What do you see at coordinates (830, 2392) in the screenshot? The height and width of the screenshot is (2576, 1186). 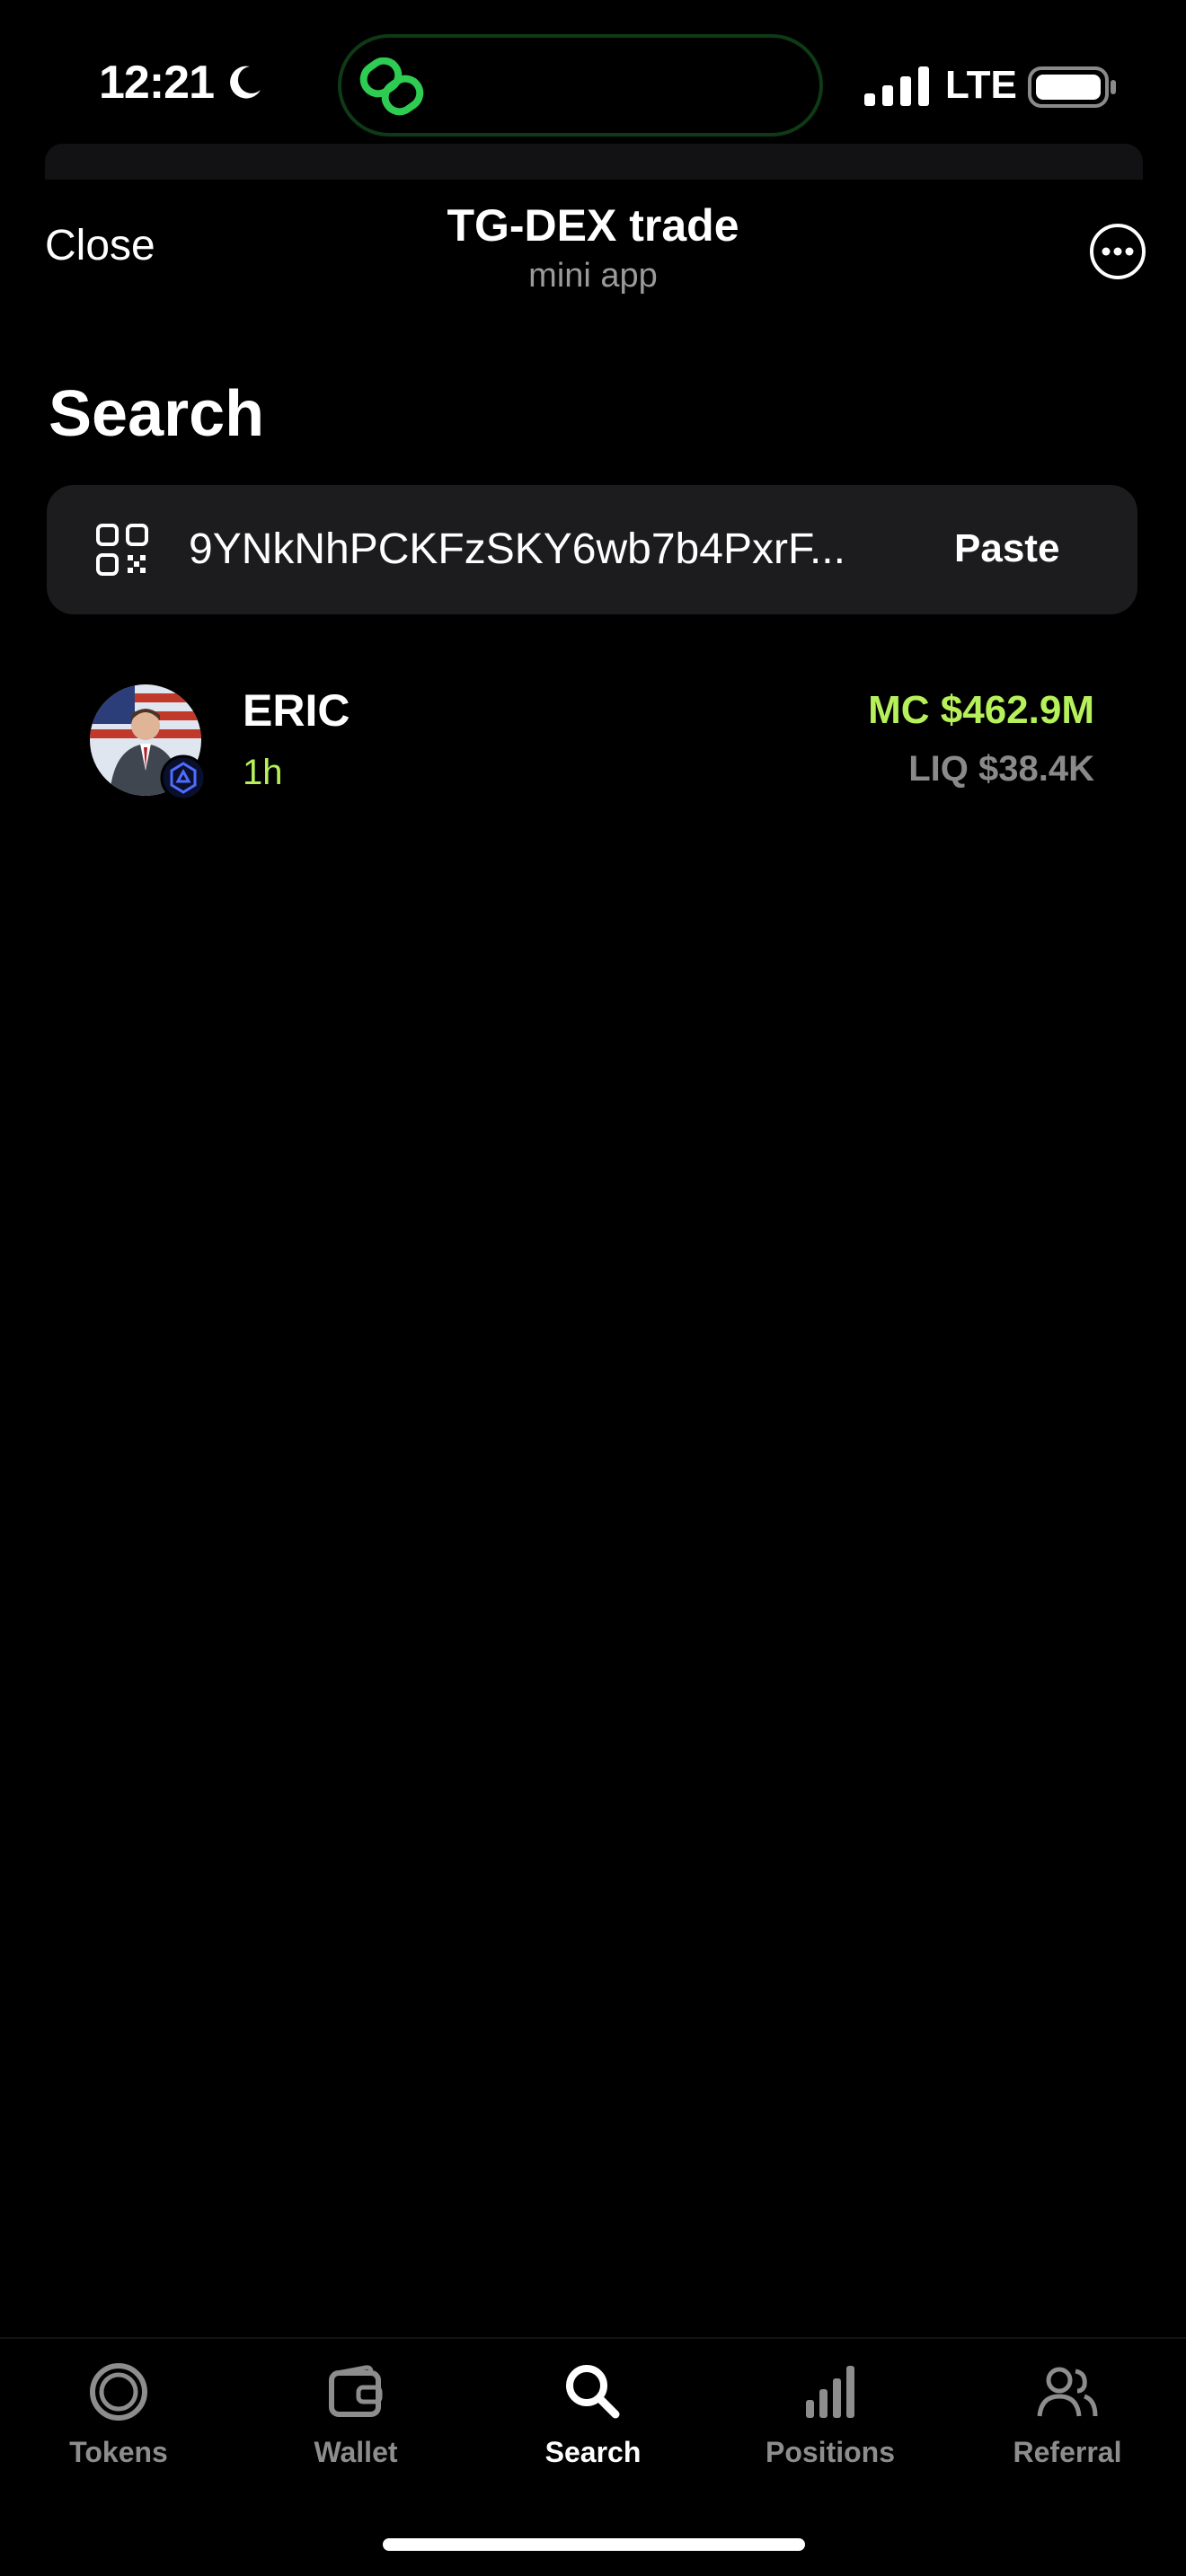 I see `positions-icon` at bounding box center [830, 2392].